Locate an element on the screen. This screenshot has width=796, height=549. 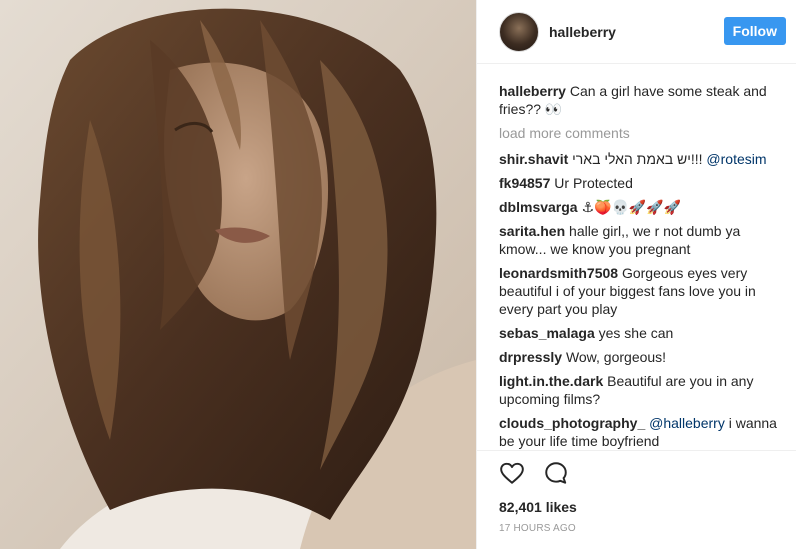
list-item: fk94857 Ur Protected is located at coordinates (644, 183).